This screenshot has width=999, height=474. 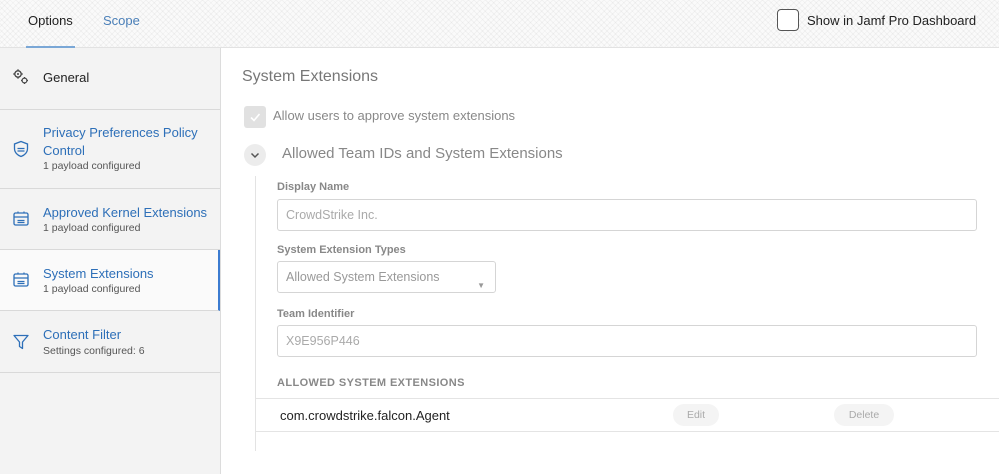 What do you see at coordinates (627, 415) in the screenshot?
I see `table-row: com.crowdstrike.falcon.Agent Edit Delete` at bounding box center [627, 415].